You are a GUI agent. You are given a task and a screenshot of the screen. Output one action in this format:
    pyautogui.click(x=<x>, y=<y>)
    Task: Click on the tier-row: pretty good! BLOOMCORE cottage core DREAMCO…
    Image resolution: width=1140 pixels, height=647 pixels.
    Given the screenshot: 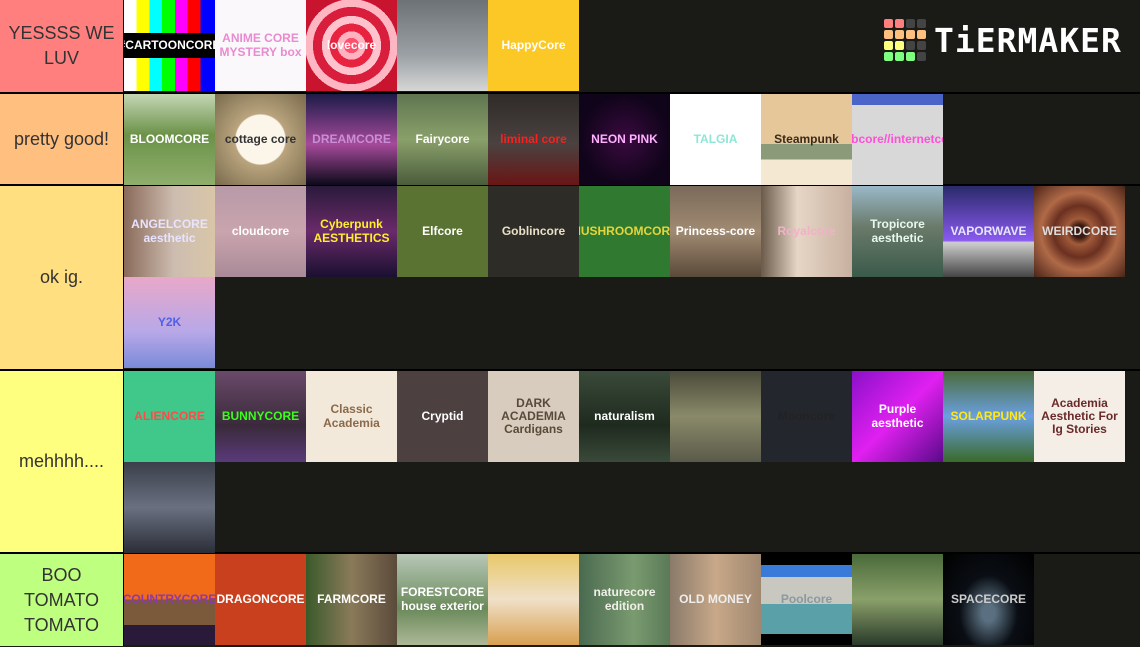 What is the action you would take?
    pyautogui.click(x=570, y=140)
    